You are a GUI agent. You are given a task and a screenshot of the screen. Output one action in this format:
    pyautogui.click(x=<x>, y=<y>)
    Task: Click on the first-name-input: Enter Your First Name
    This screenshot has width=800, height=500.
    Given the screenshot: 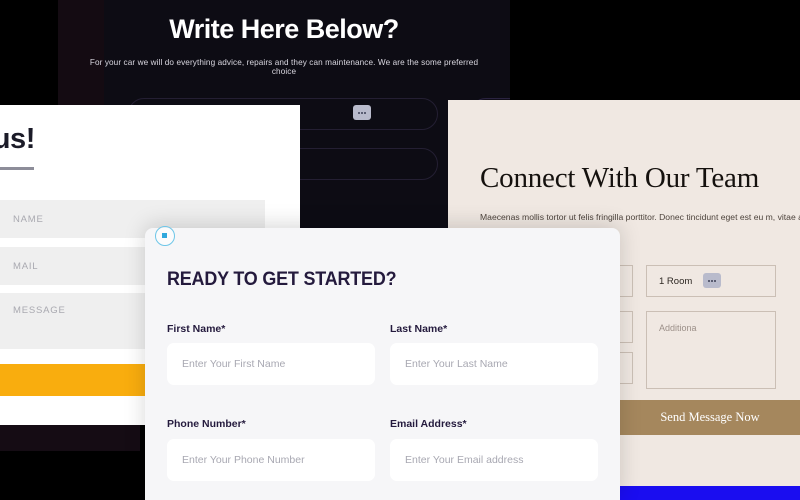 What is the action you would take?
    pyautogui.click(x=271, y=364)
    